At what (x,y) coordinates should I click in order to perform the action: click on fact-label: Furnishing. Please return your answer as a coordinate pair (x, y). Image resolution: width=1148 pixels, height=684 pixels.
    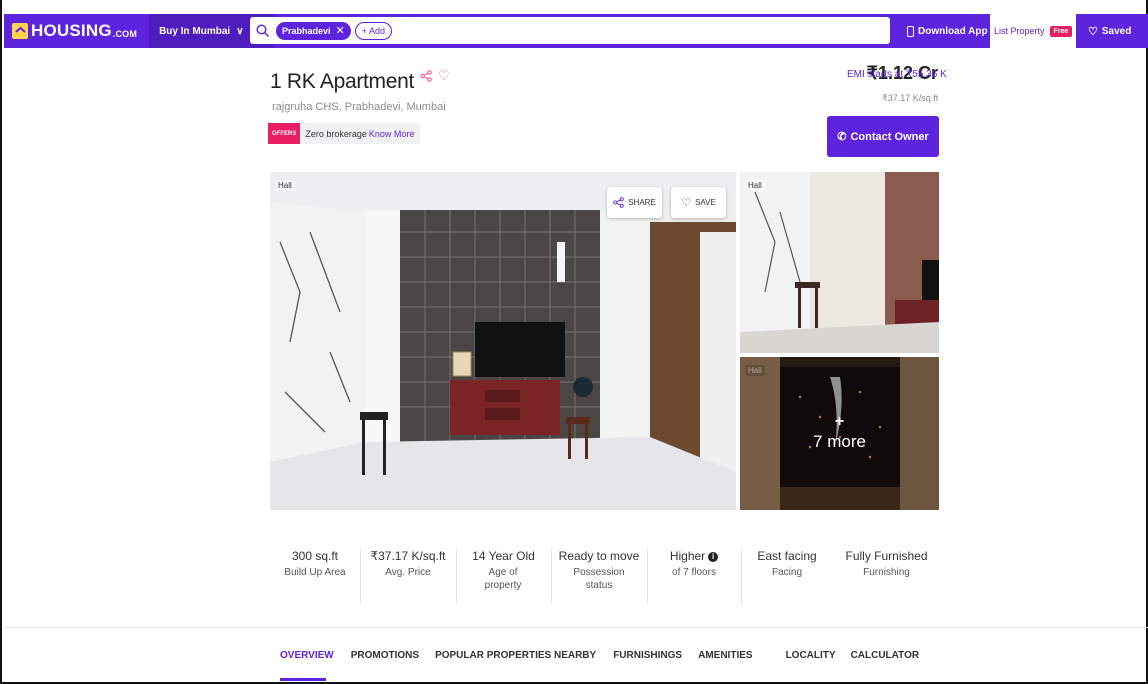
    Looking at the image, I should click on (886, 572).